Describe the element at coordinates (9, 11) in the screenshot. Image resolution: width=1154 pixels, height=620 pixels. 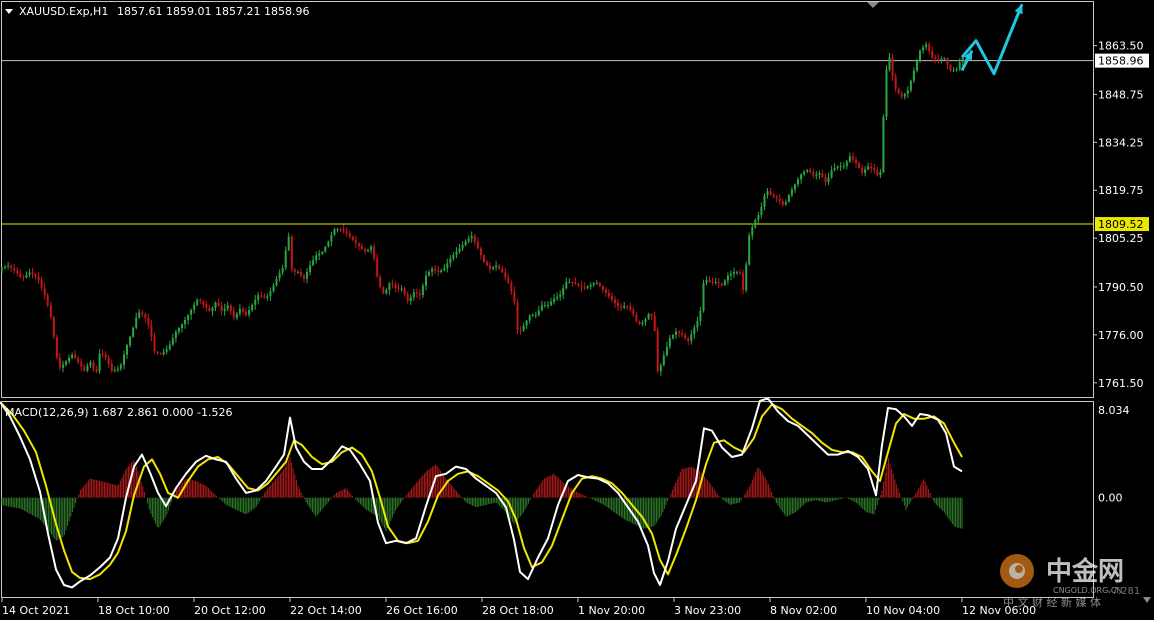
I see `symbol-dropdown-icon` at that location.